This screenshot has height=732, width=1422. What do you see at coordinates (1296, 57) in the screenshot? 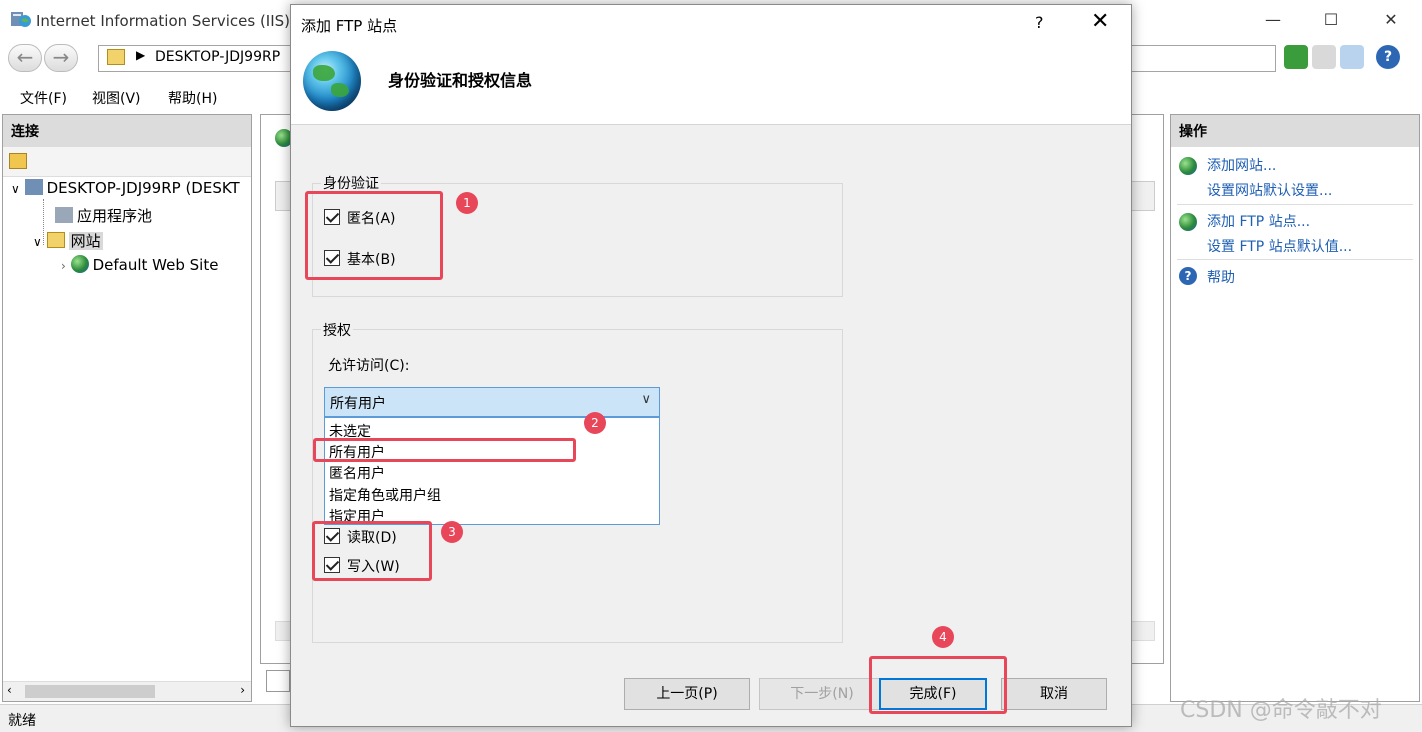
I see `refresh-icon` at bounding box center [1296, 57].